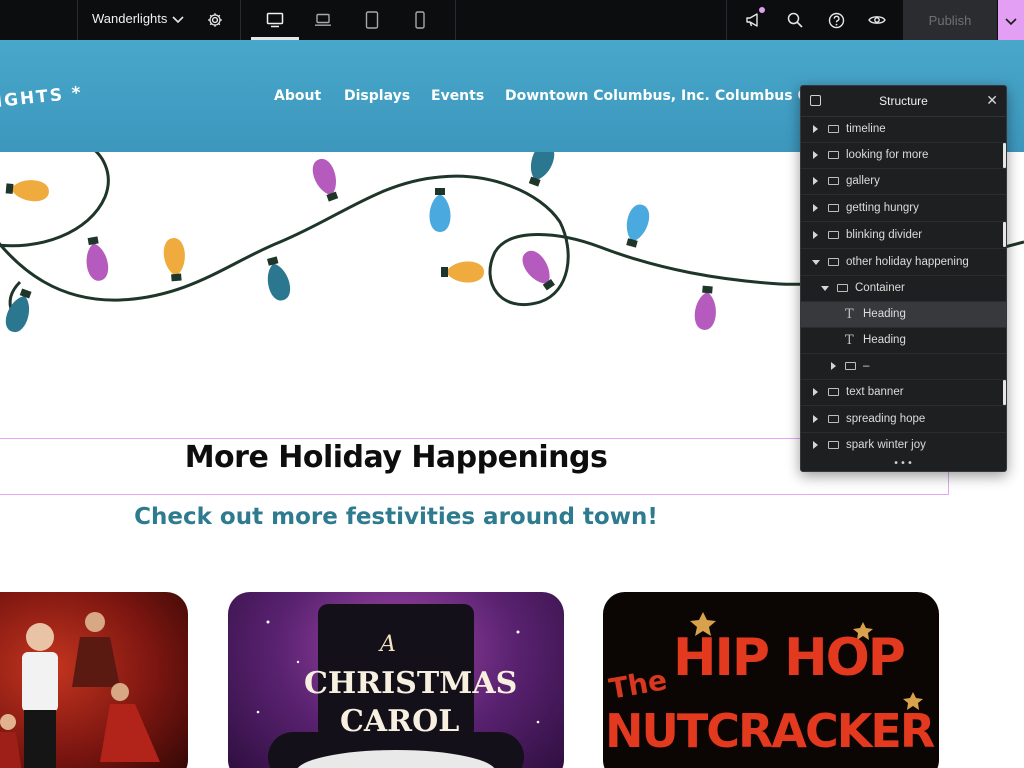  I want to click on tree-item-label: gallery, so click(863, 181).